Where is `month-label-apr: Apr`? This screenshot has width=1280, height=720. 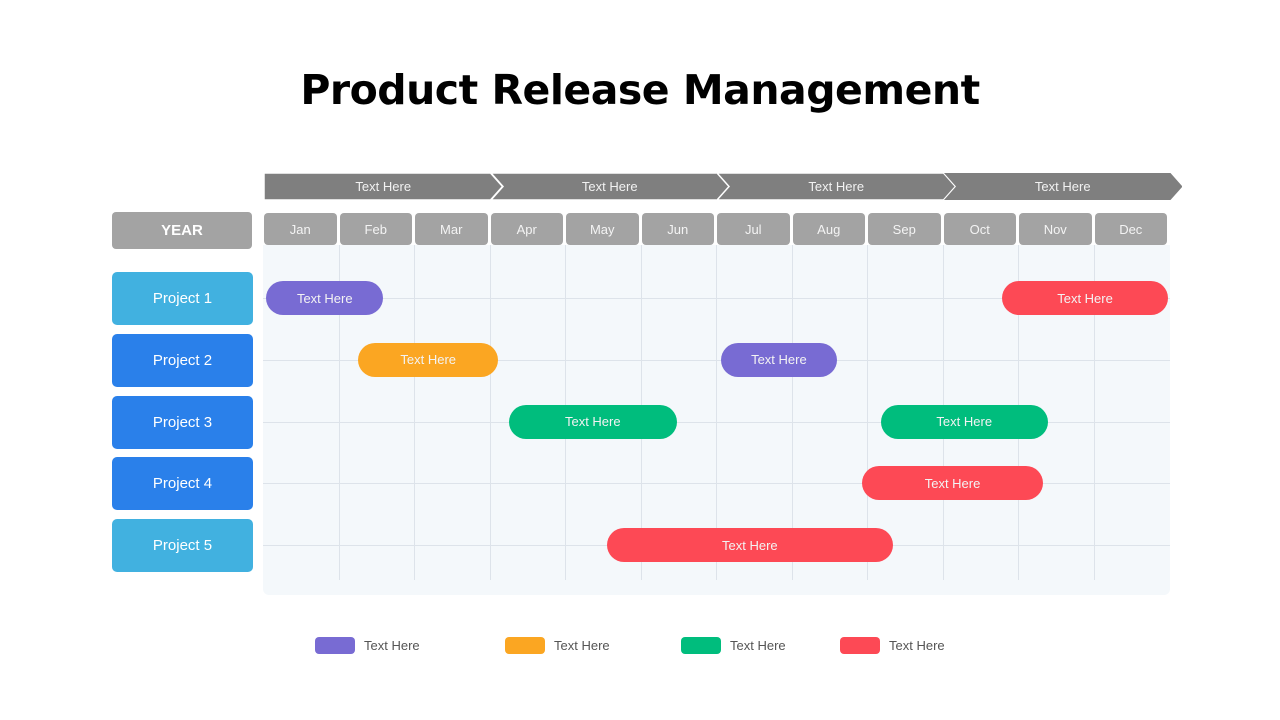 month-label-apr: Apr is located at coordinates (526, 229).